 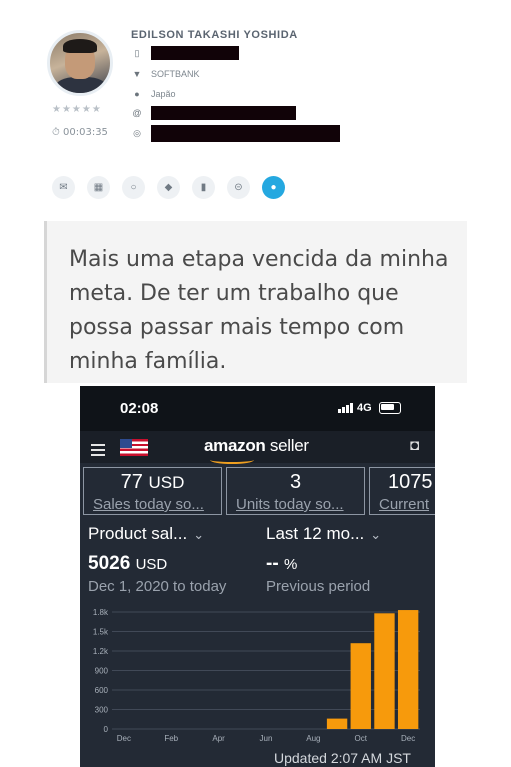 What do you see at coordinates (106, 729) in the screenshot?
I see `y-tick-label: 0` at bounding box center [106, 729].